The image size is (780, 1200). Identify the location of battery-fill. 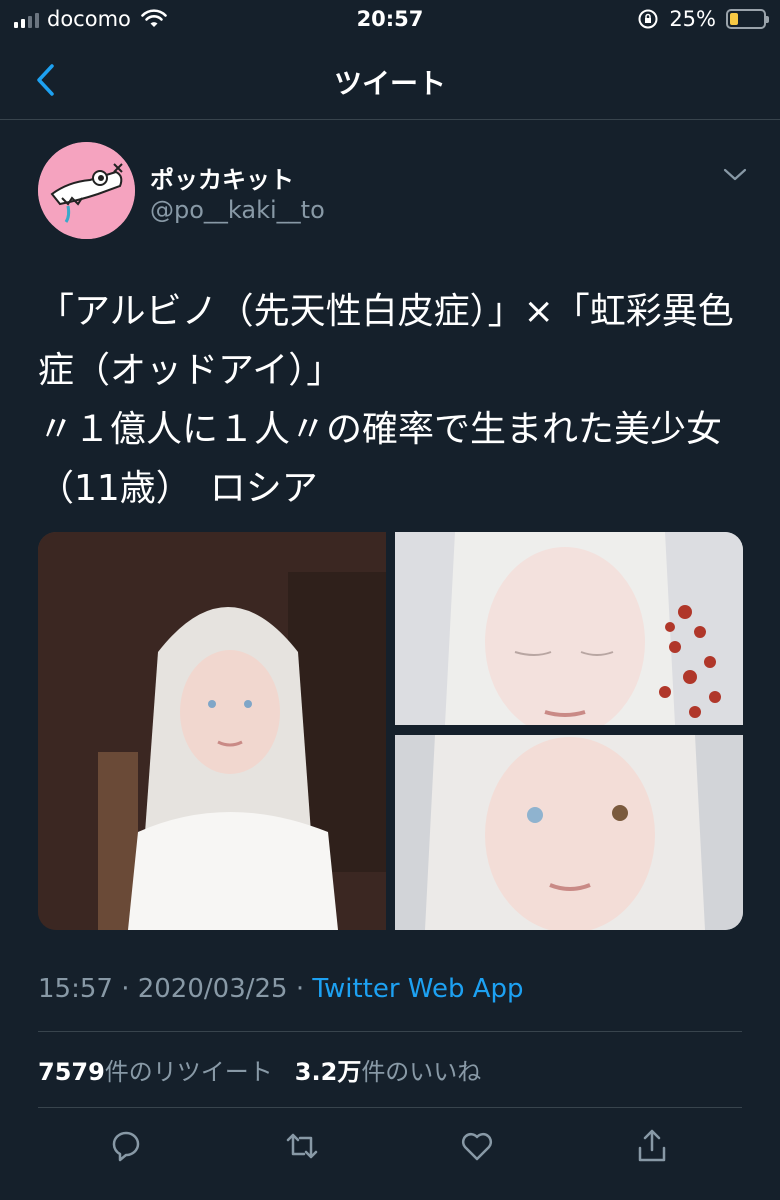
(734, 19).